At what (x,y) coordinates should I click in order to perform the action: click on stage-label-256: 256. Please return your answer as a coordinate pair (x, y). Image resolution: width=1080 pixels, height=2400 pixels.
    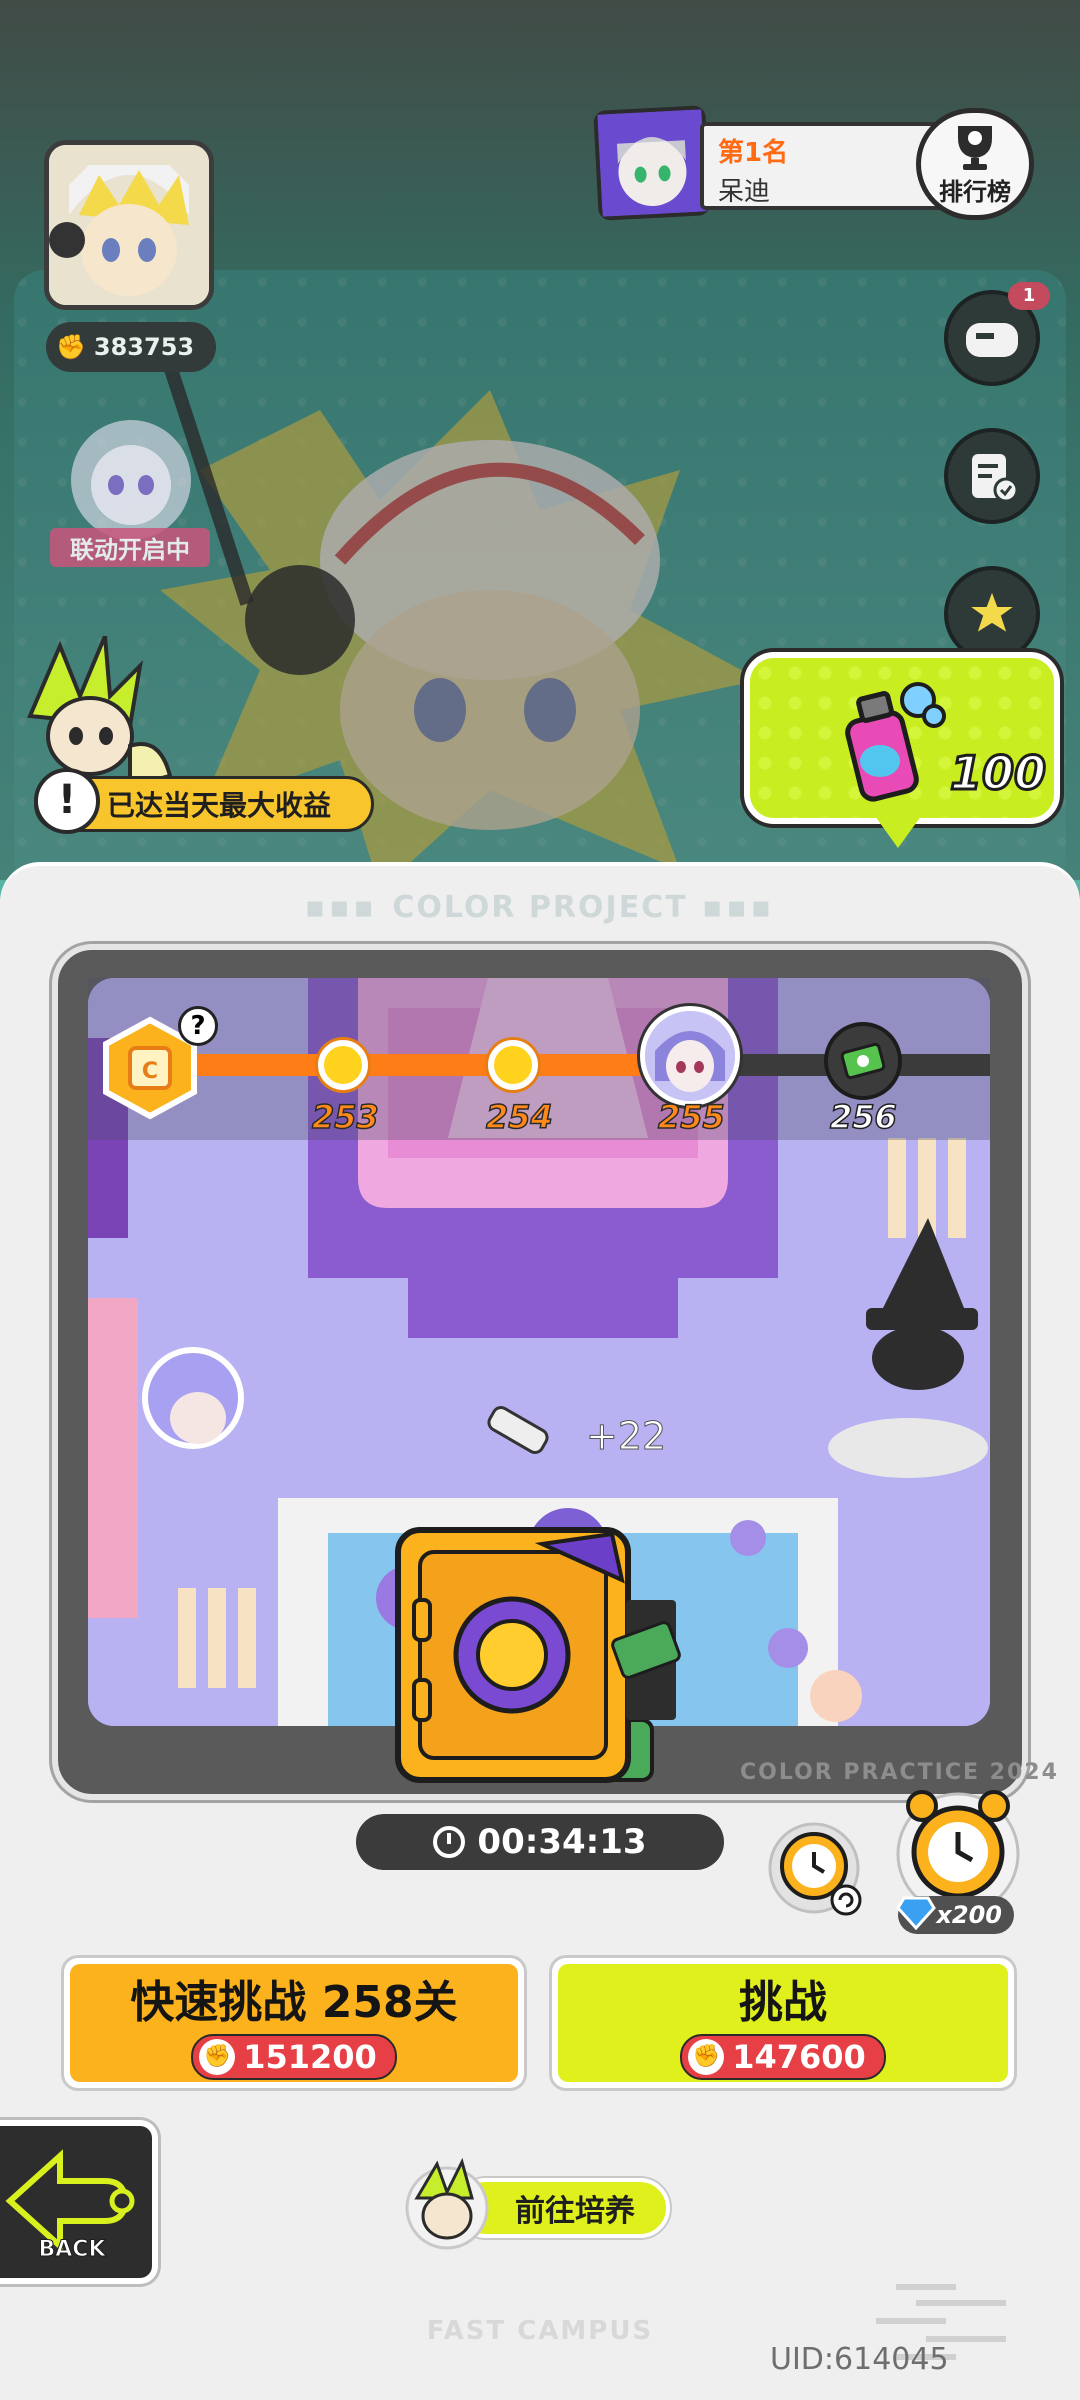
    Looking at the image, I should click on (863, 1117).